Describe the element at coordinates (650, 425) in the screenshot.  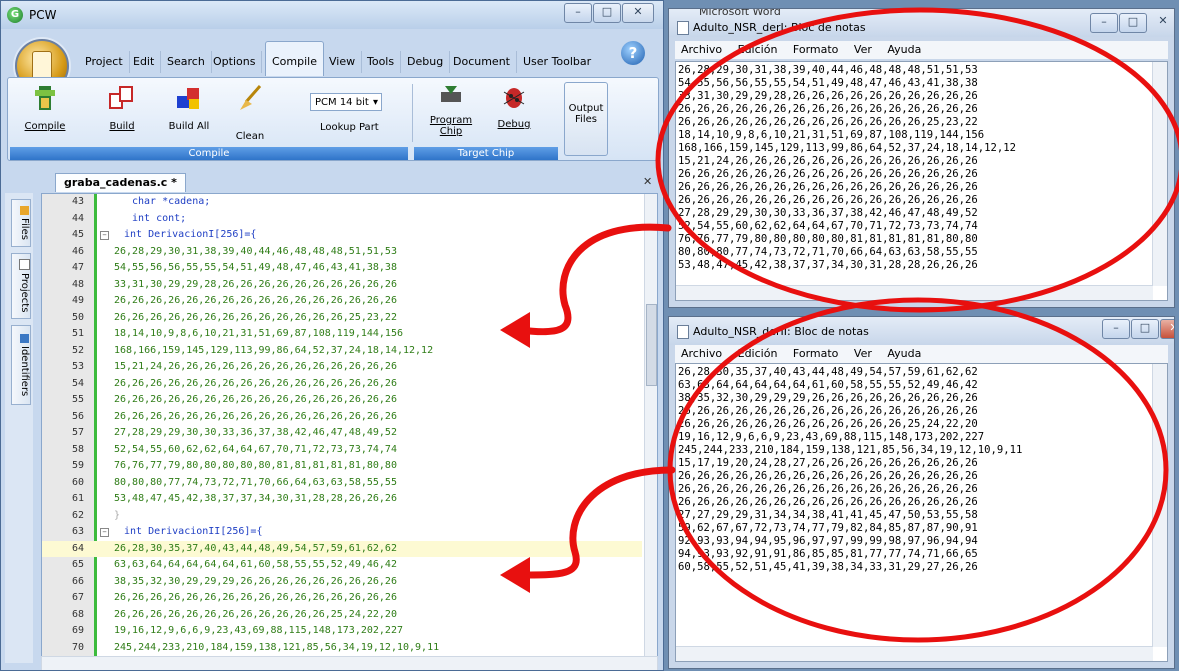
I see `editor-vertical-scrollbar` at that location.